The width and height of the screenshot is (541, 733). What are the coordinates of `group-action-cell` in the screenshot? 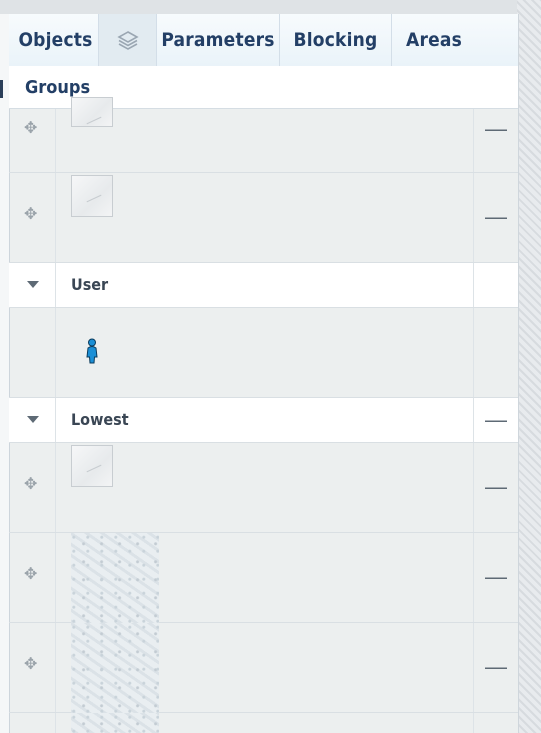 It's located at (495, 285).